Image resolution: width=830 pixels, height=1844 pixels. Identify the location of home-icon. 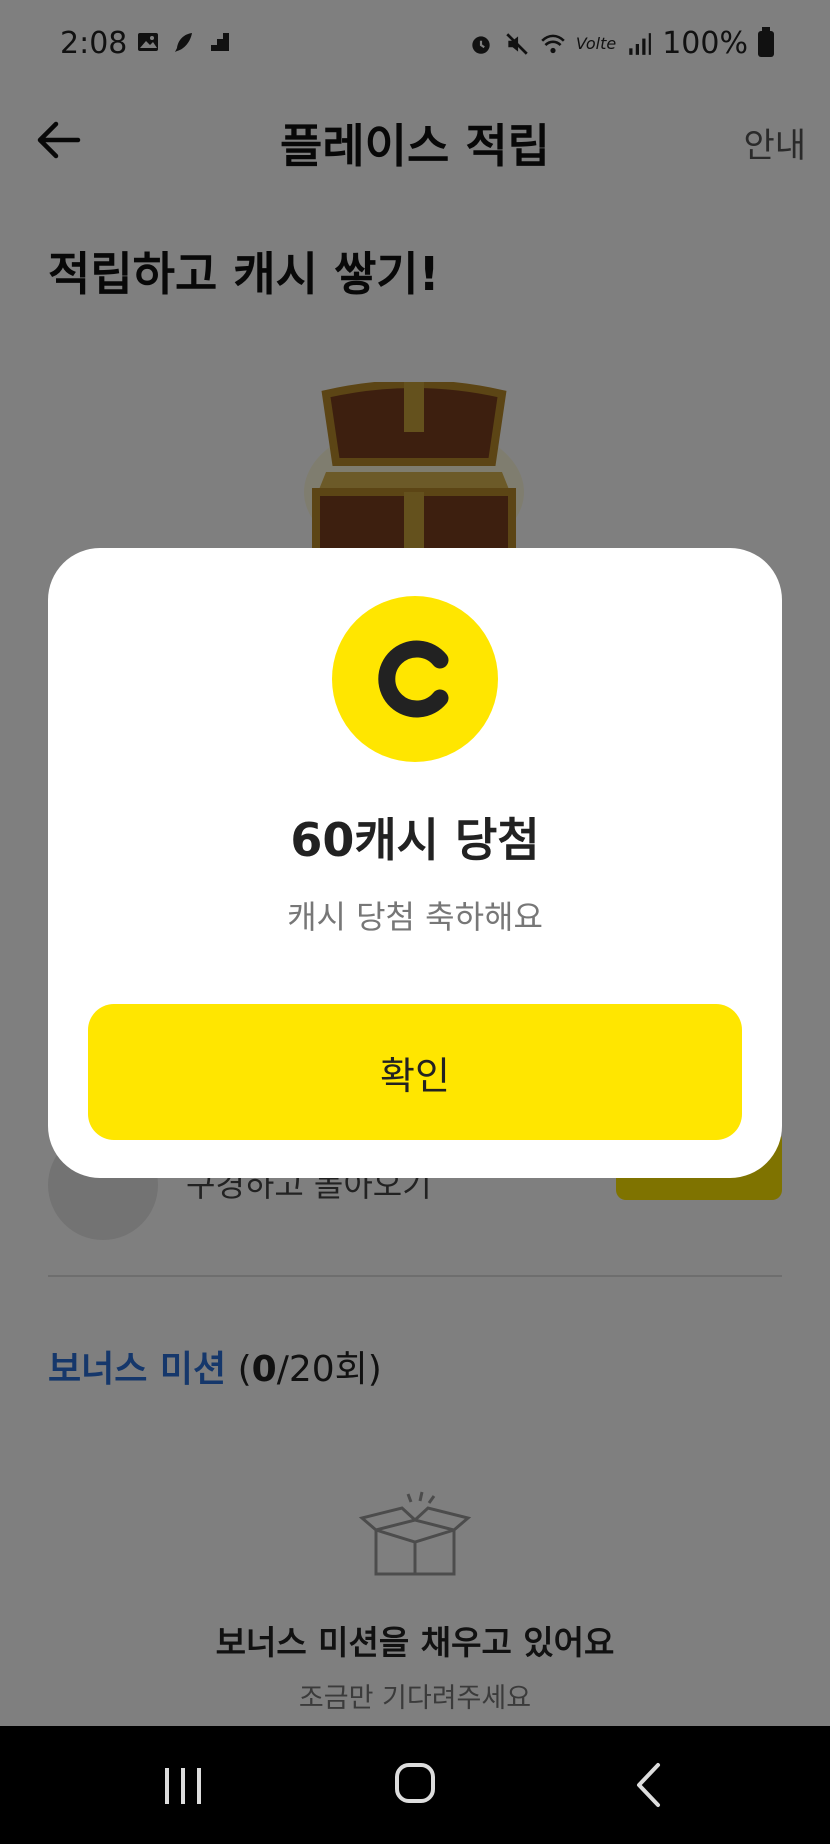
(415, 1783).